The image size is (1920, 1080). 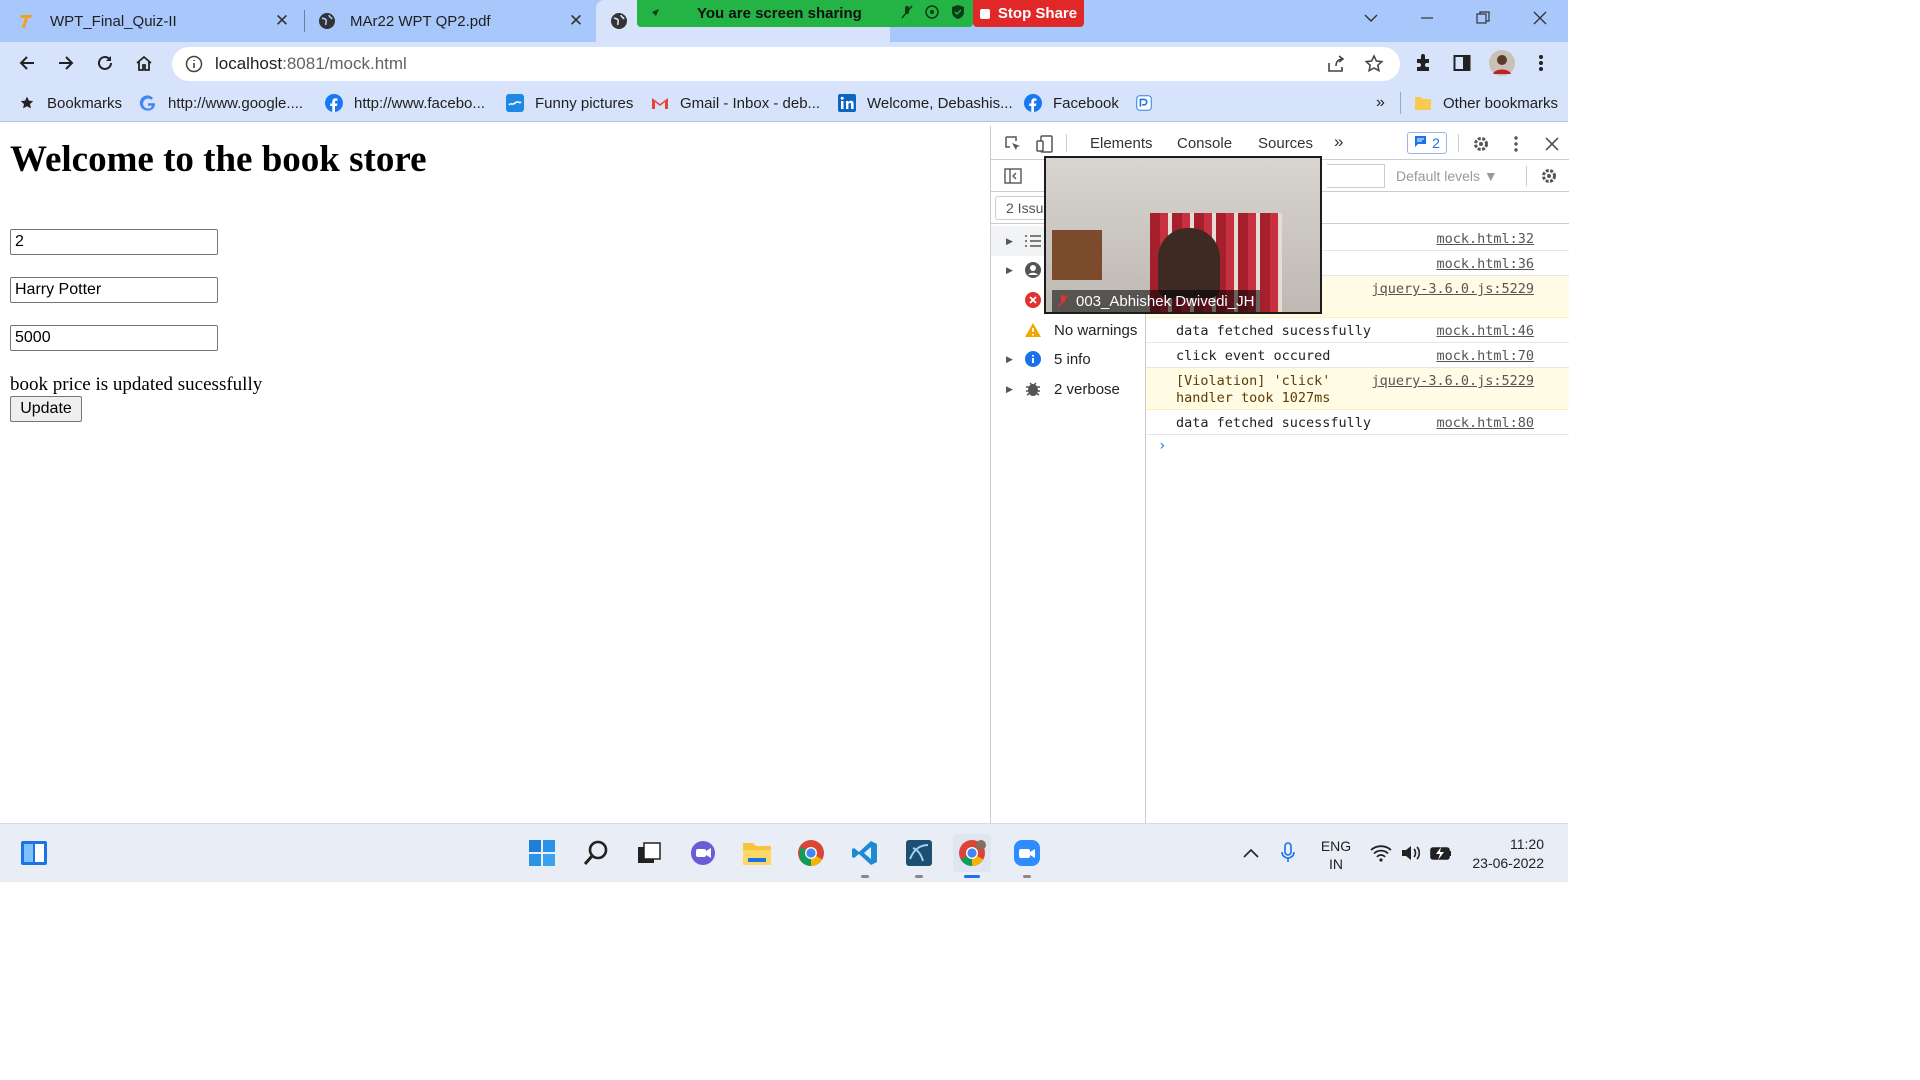 I want to click on console-source-link: mock.html:32, so click(x=1485, y=239).